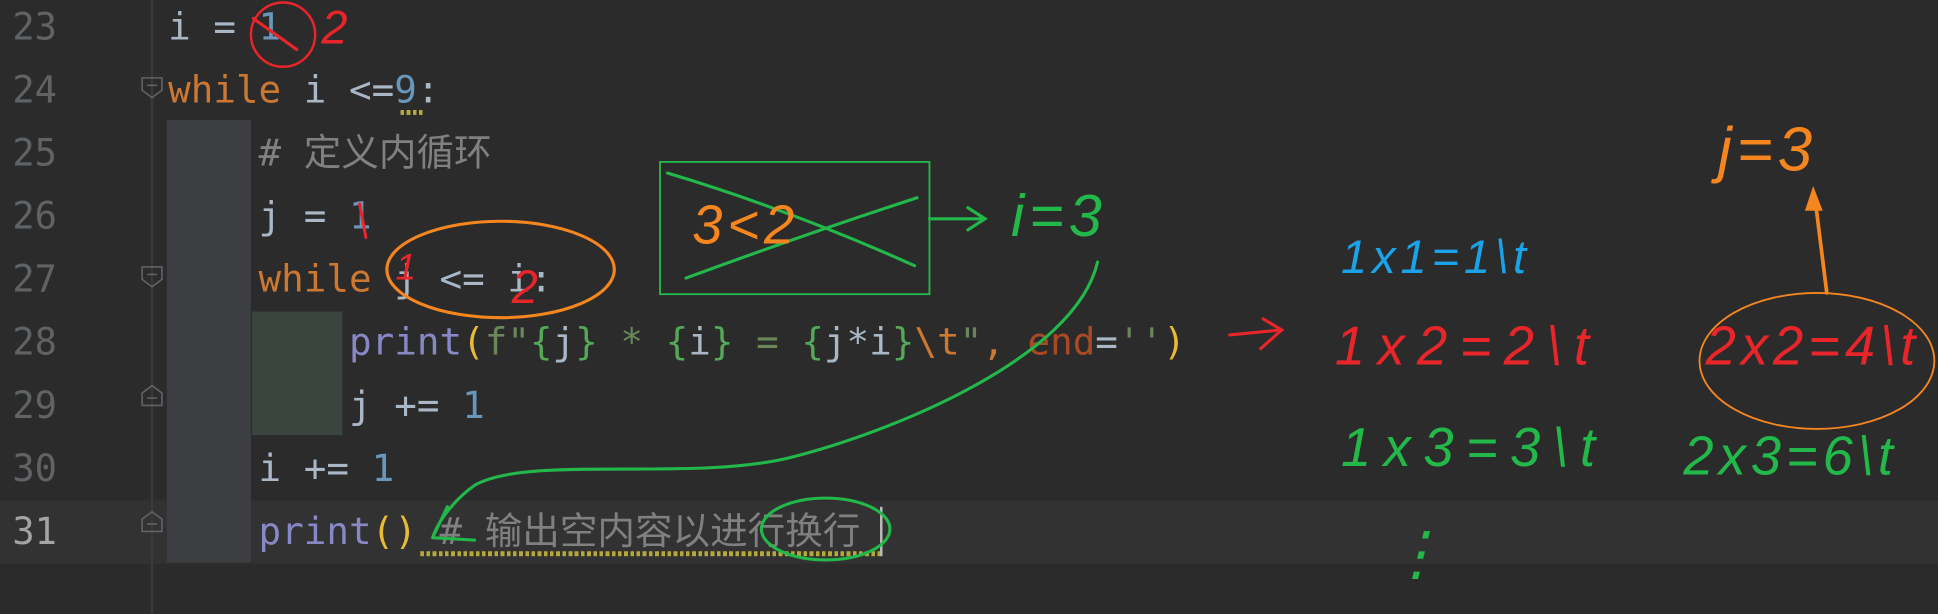 The width and height of the screenshot is (1938, 614). What do you see at coordinates (1059, 217) in the screenshot?
I see `annotation-i-equals: i=3` at bounding box center [1059, 217].